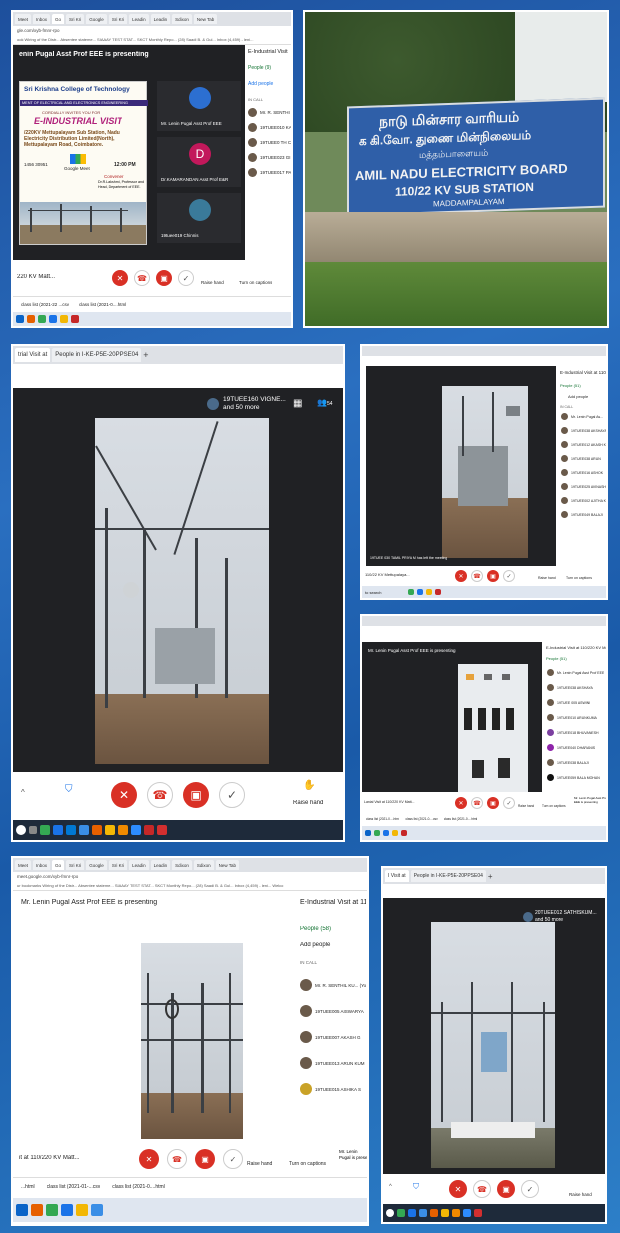  What do you see at coordinates (390, 1187) in the screenshot?
I see `chevron-up-icon: ^` at bounding box center [390, 1187].